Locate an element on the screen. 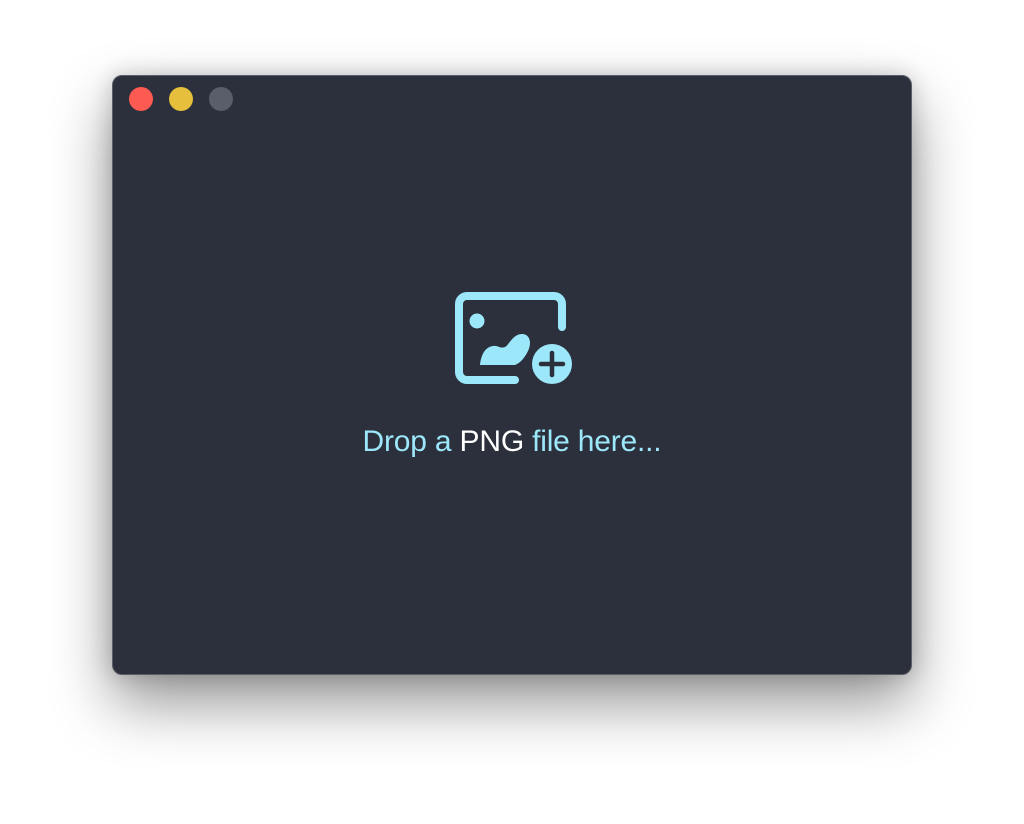 This screenshot has height=824, width=1024. image-add-icon is located at coordinates (516, 340).